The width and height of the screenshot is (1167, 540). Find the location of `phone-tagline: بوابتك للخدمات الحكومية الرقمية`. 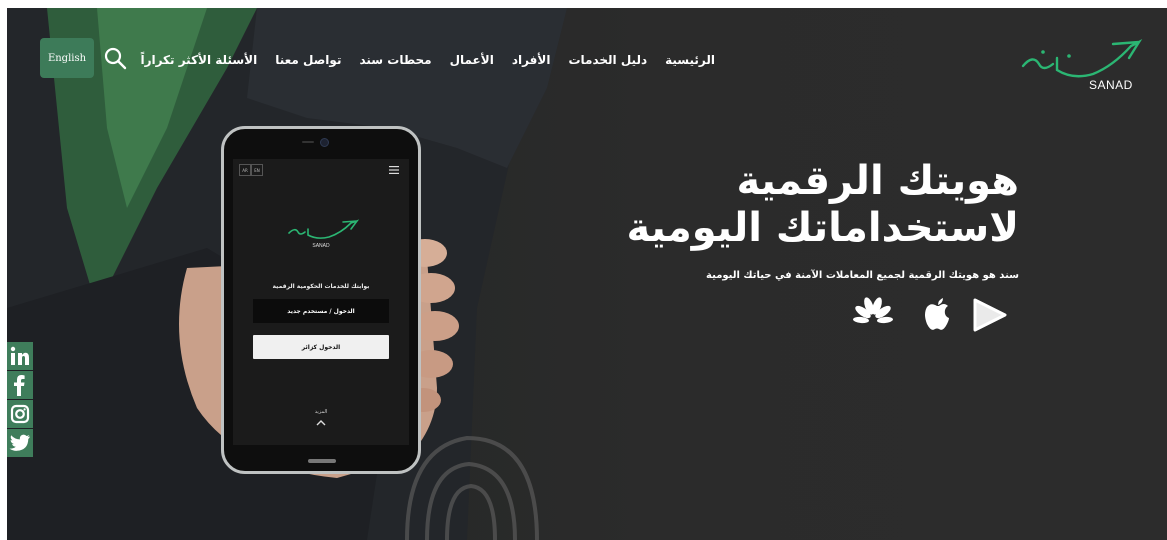

phone-tagline: بوابتك للخدمات الحكومية الرقمية is located at coordinates (321, 286).